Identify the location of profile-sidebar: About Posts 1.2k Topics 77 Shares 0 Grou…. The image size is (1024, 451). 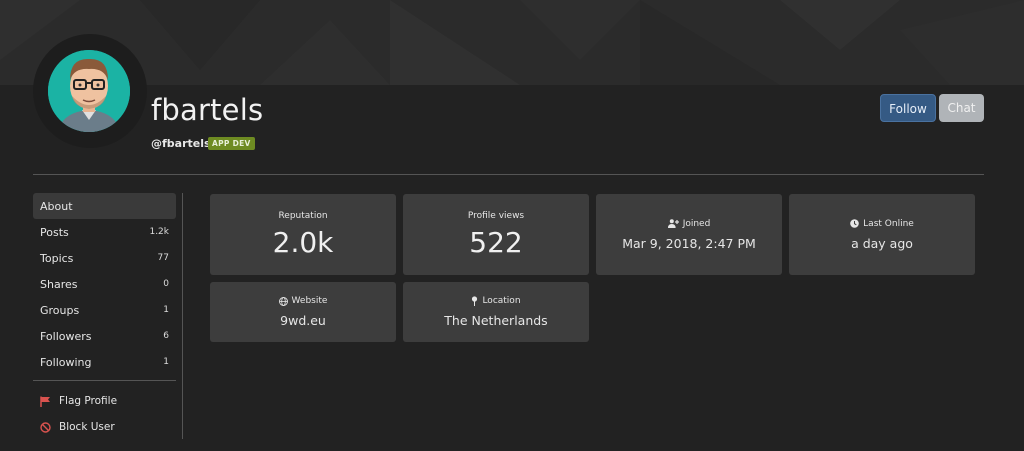
(104, 284).